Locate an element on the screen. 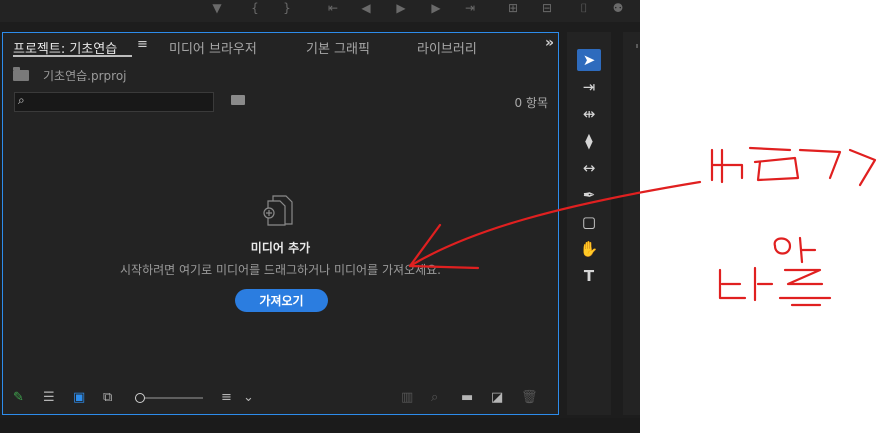 The height and width of the screenshot is (433, 884). mark-out-icon: } is located at coordinates (287, 8).